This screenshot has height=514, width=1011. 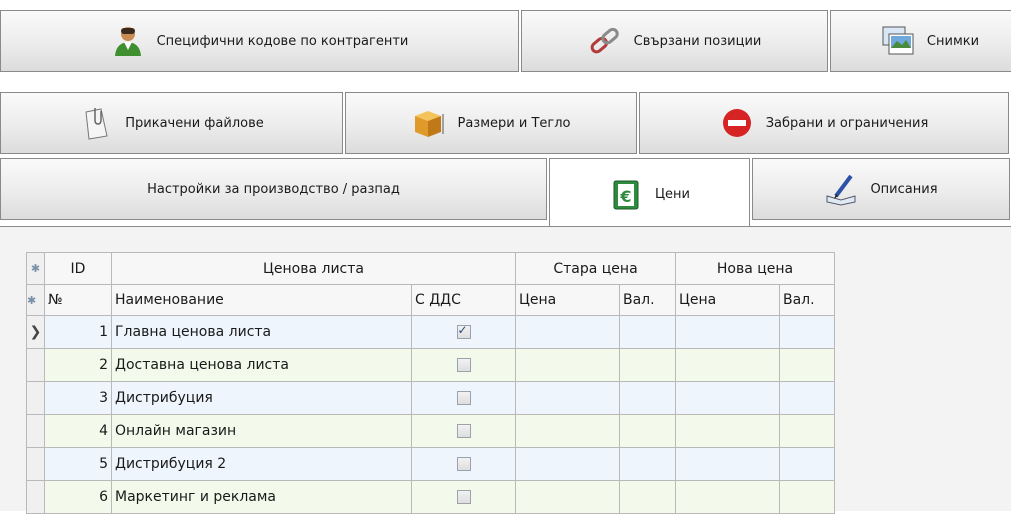 What do you see at coordinates (78, 365) in the screenshot?
I see `cell-id: 2` at bounding box center [78, 365].